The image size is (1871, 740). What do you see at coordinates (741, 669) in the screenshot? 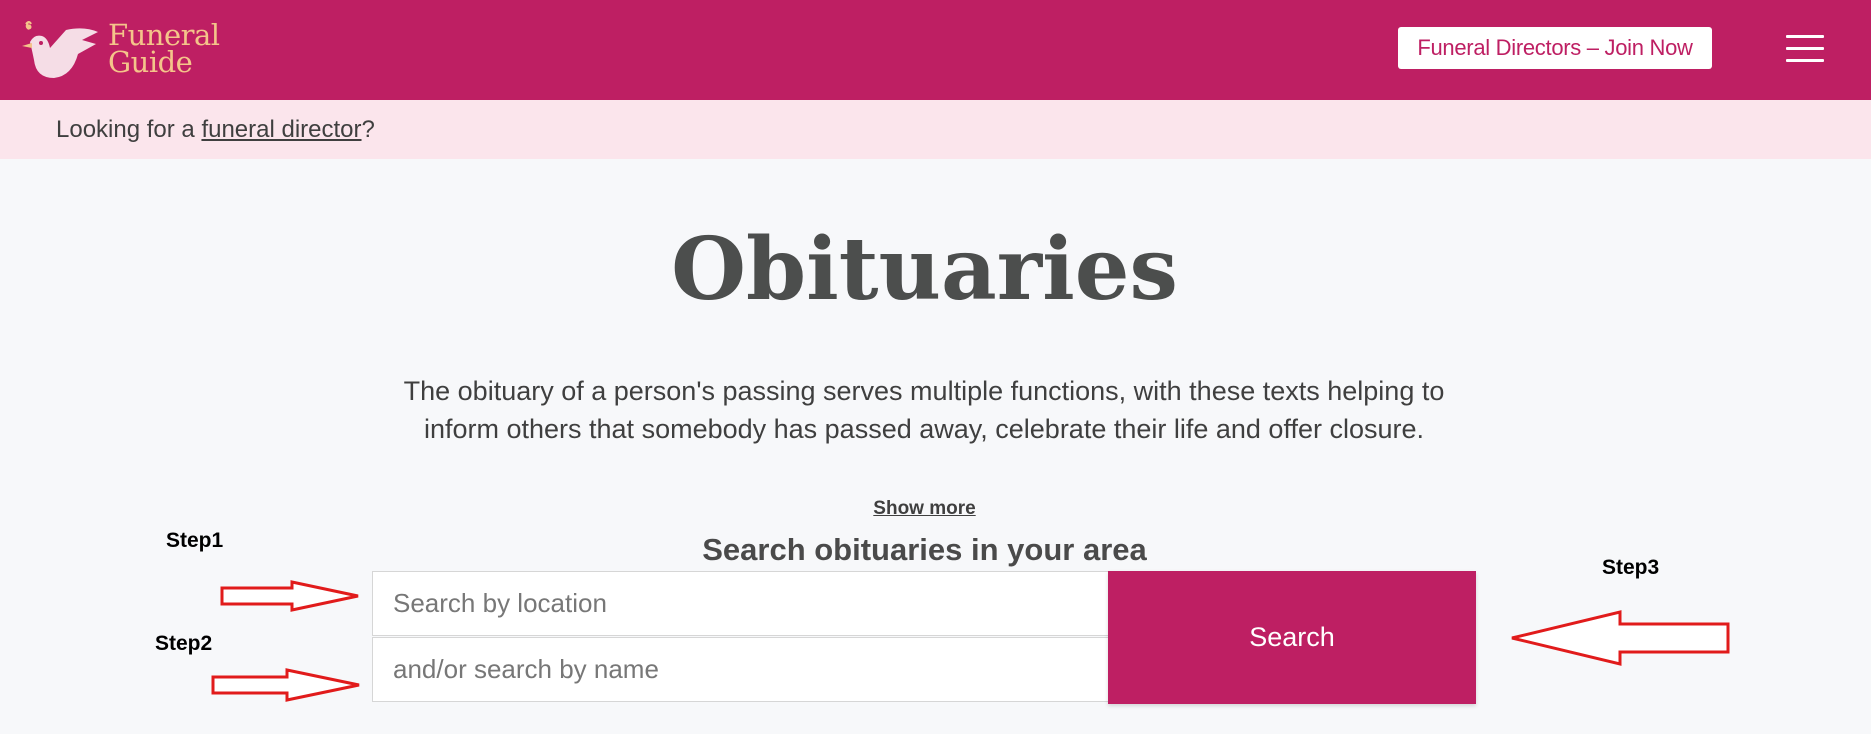
I see `name-search-input` at bounding box center [741, 669].